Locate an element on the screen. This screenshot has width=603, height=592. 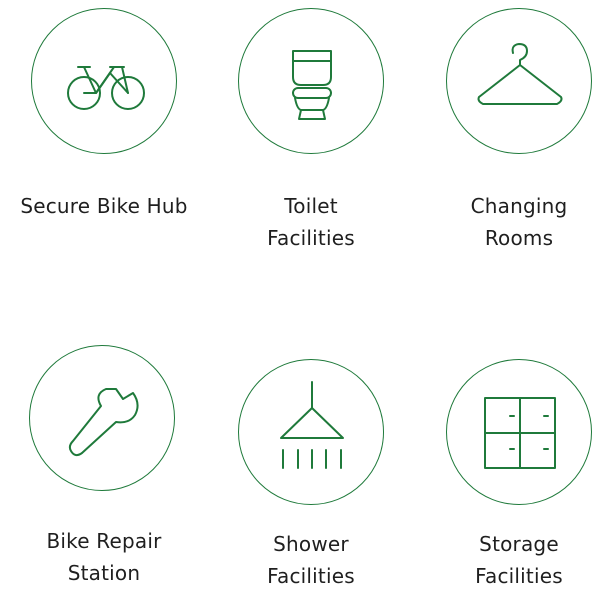
storage-locker-icon is located at coordinates (520, 433).